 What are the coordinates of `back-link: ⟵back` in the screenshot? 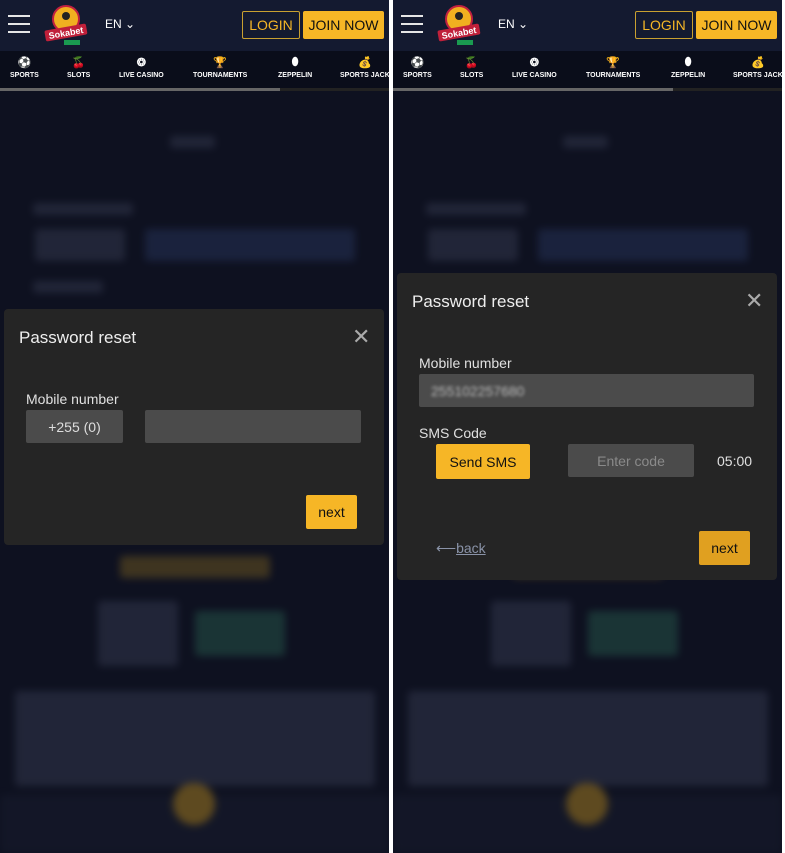 It's located at (461, 548).